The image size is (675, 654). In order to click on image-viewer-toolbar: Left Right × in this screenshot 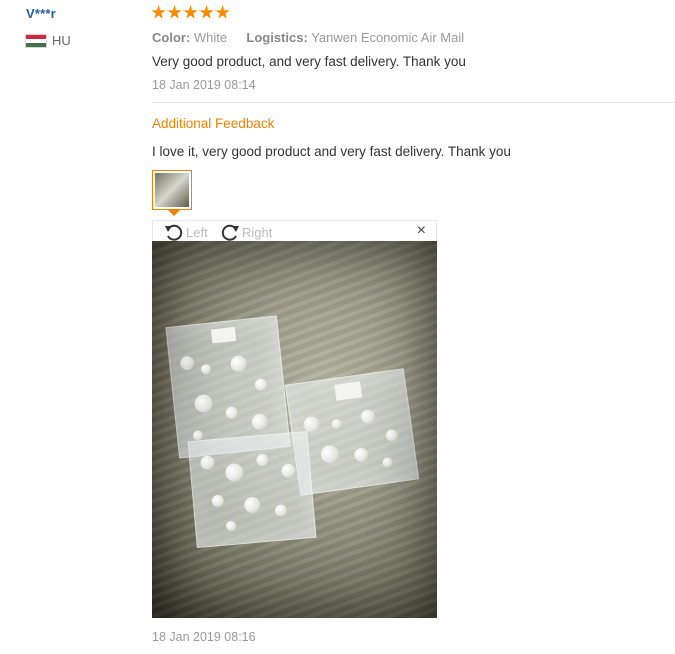, I will do `click(294, 230)`.